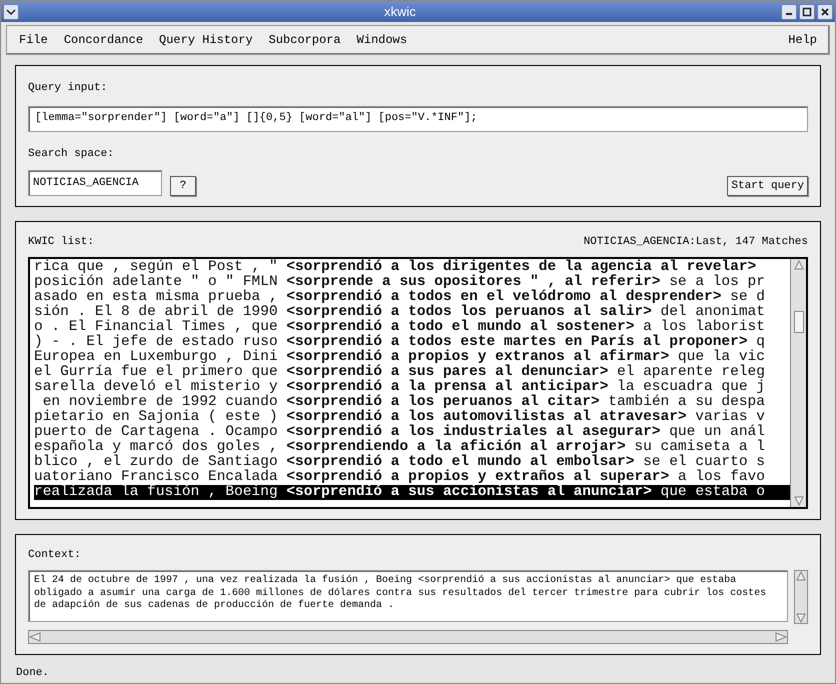 This screenshot has height=684, width=836. I want to click on search-space-field: NOTICIAS_AGENCIA, so click(95, 183).